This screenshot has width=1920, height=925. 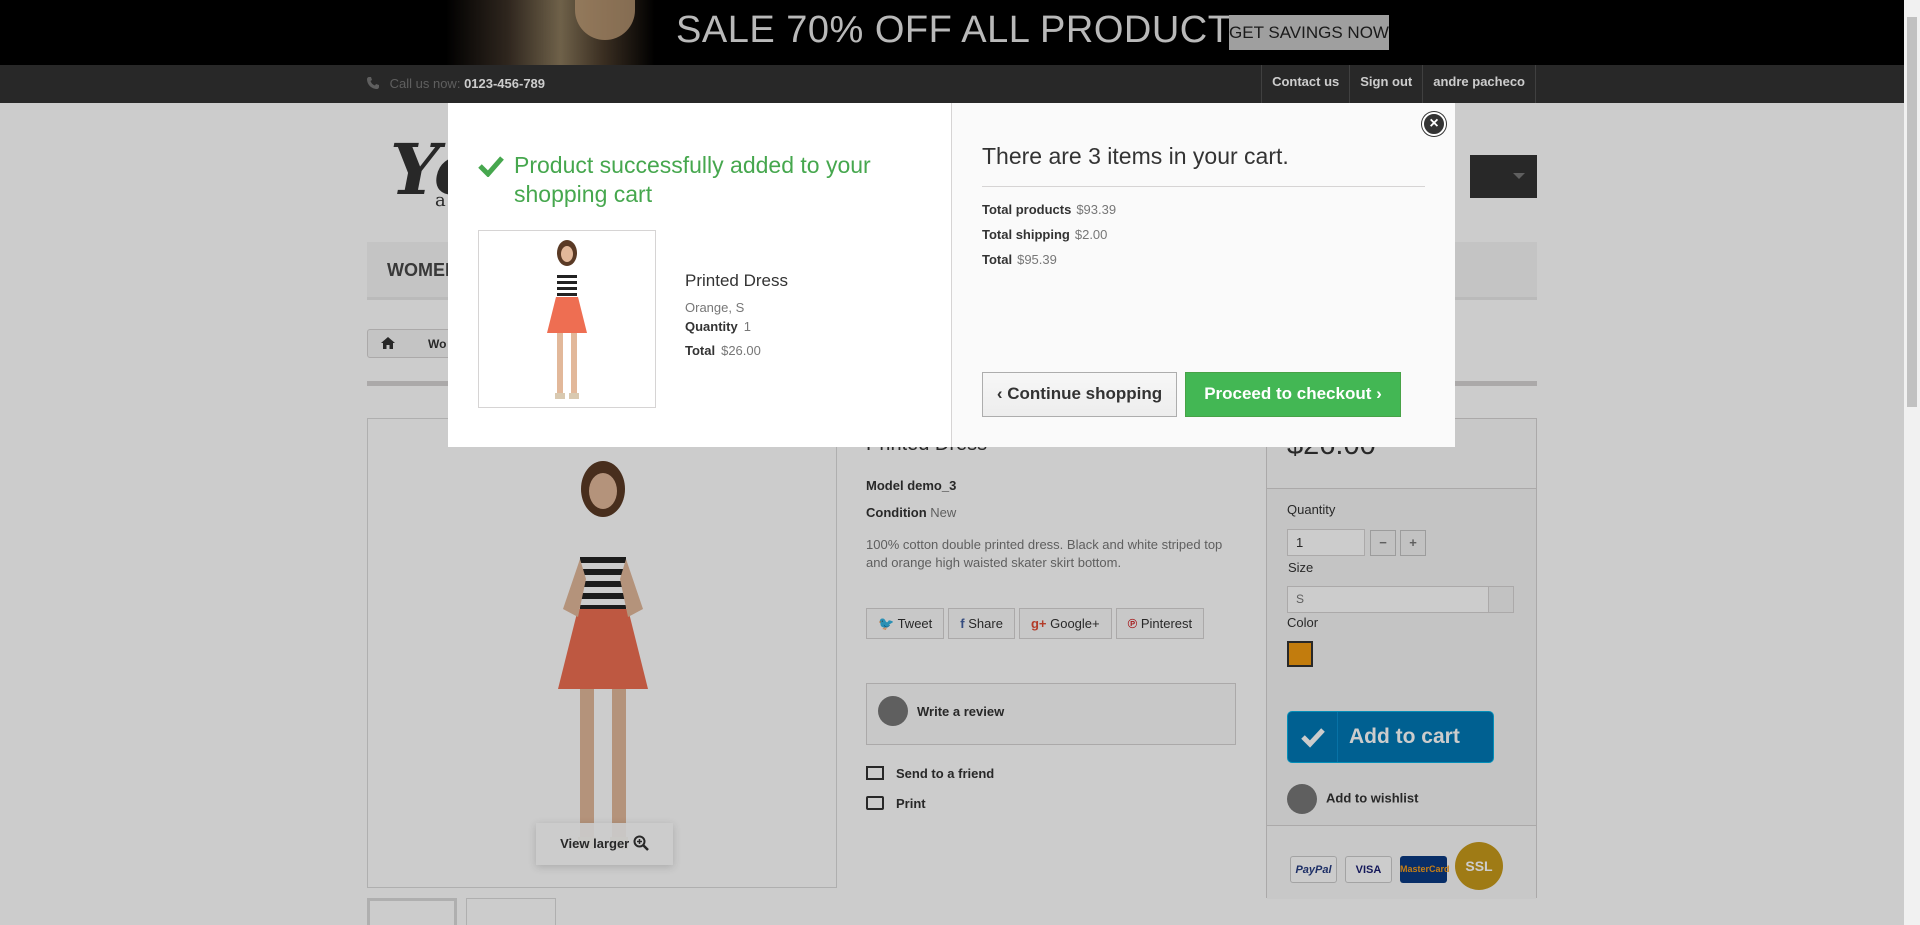 I want to click on proceed-to-checkout-button: Proceed to checkout ›, so click(x=1293, y=394).